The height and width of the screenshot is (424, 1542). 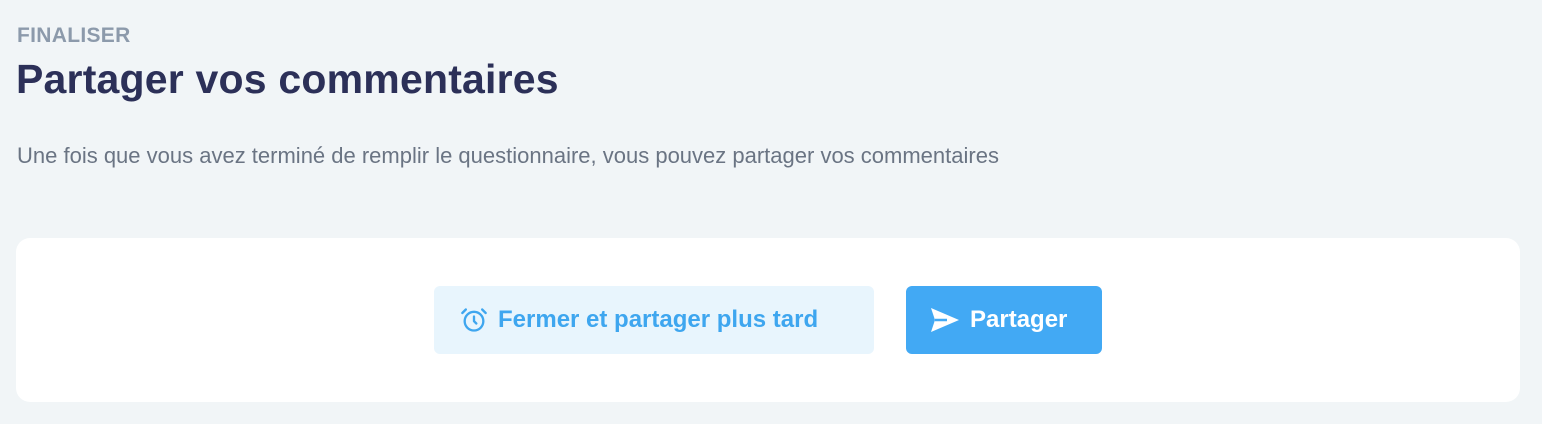 I want to click on alarm-clock-icon, so click(x=474, y=320).